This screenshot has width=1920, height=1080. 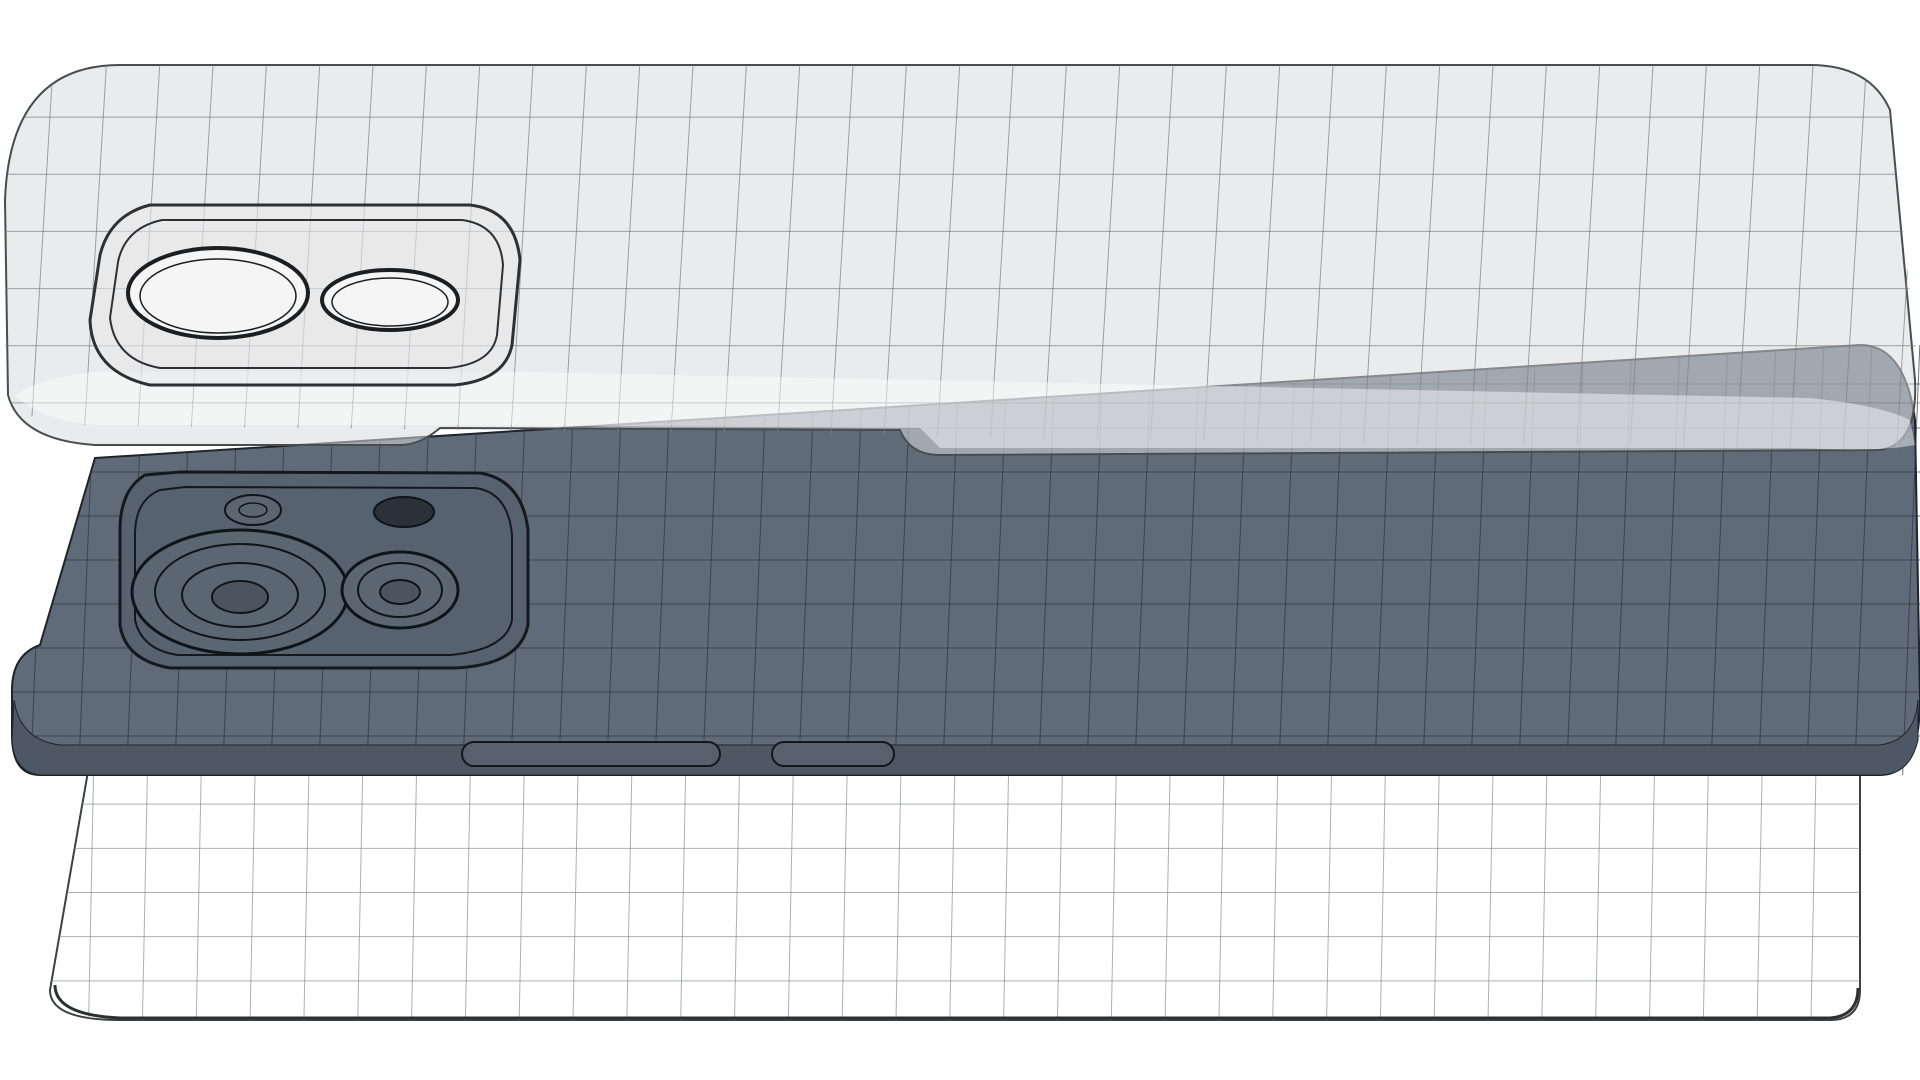 I want to click on flash-icon, so click(x=253, y=510).